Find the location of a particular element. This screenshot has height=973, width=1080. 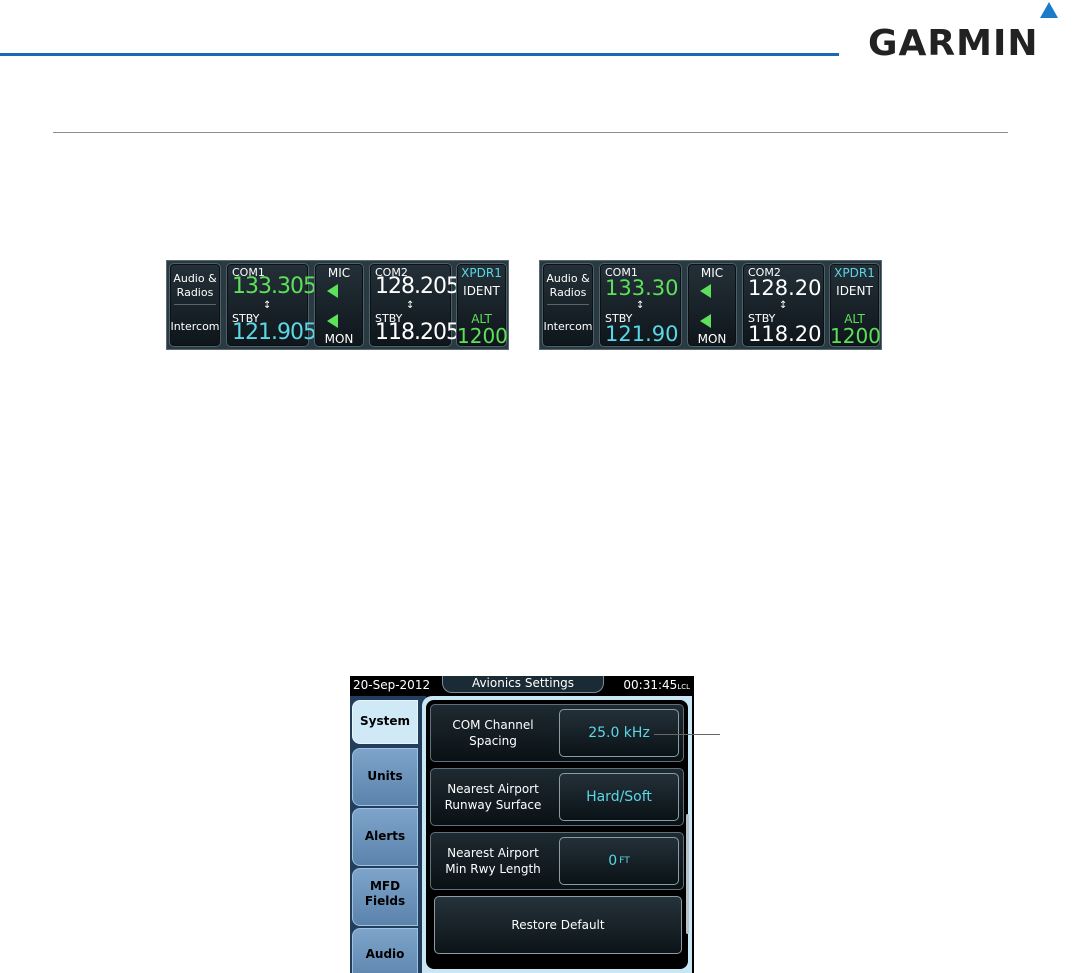

tab-mfd-fields: MFD Fields is located at coordinates (385, 897).